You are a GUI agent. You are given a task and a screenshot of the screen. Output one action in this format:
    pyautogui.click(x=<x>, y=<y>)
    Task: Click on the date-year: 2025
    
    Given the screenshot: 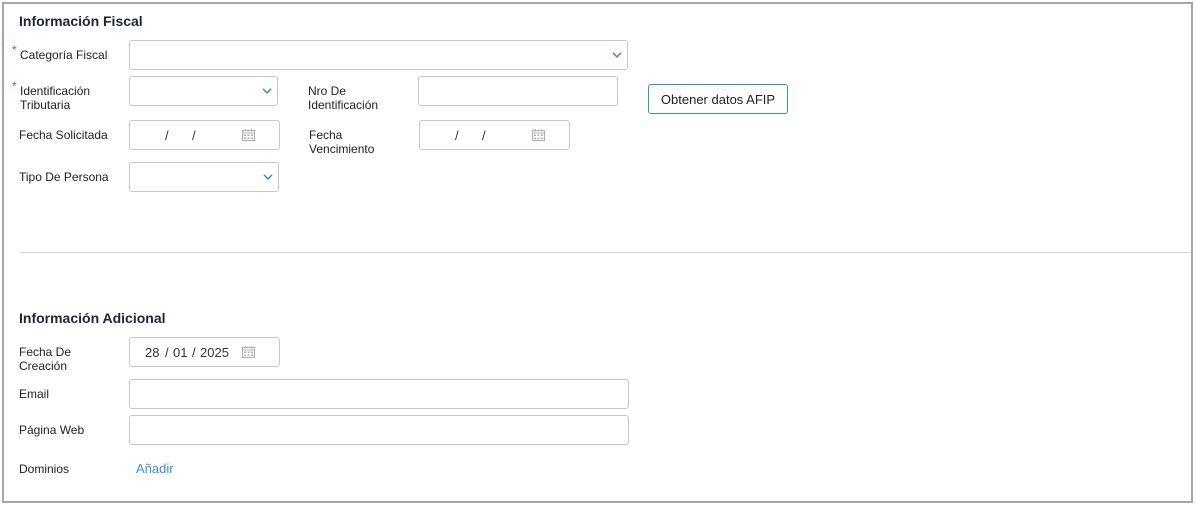 What is the action you would take?
    pyautogui.click(x=214, y=352)
    